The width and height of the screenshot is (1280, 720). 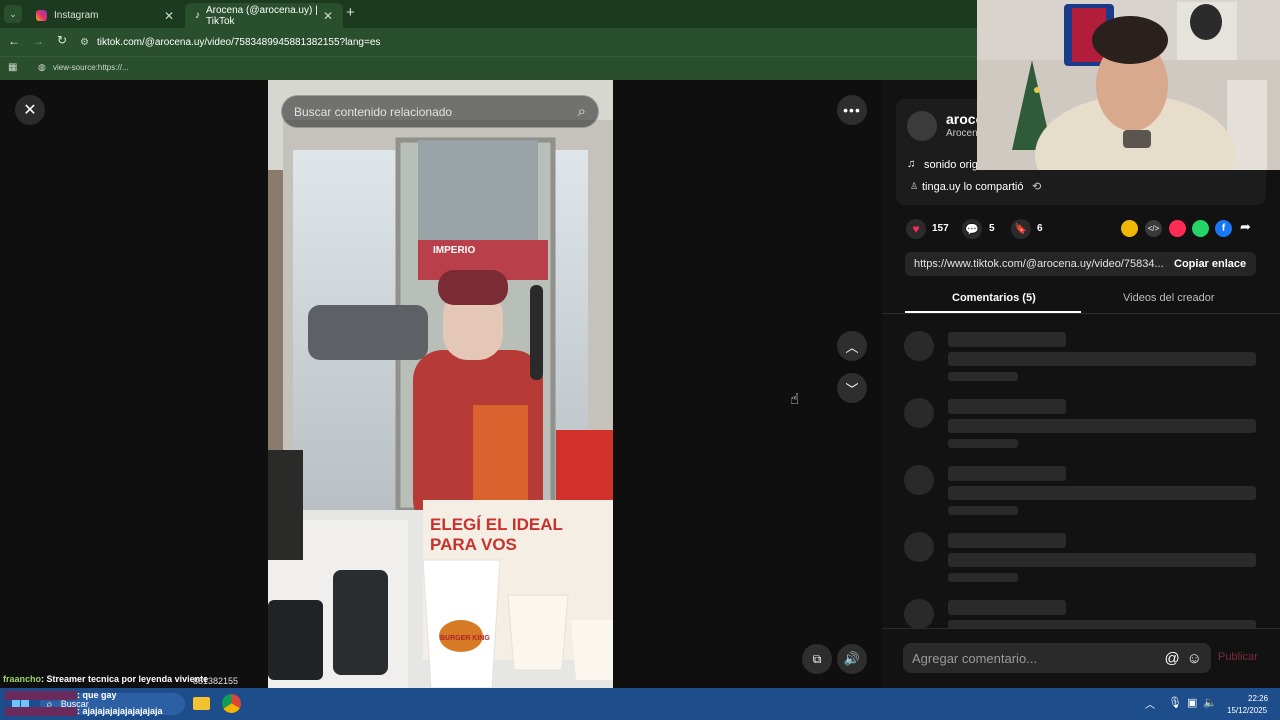 I want to click on mouse-cursor: ☝, so click(x=795, y=399).